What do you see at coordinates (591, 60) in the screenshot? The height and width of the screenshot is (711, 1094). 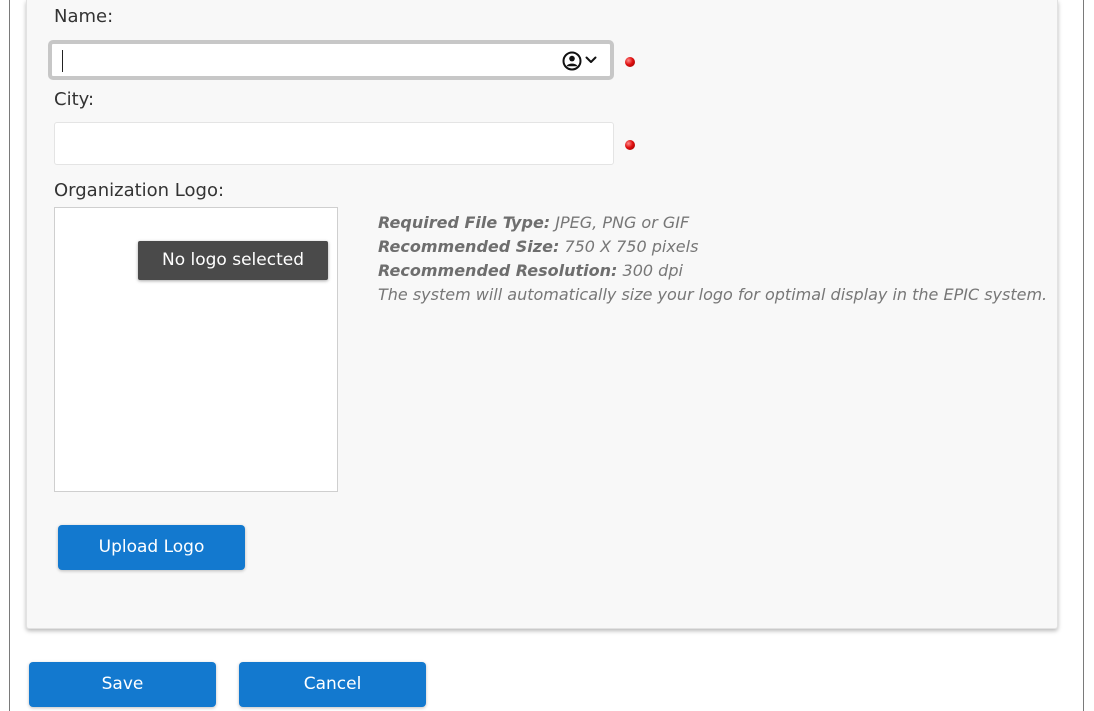 I see `chevron-down-icon` at bounding box center [591, 60].